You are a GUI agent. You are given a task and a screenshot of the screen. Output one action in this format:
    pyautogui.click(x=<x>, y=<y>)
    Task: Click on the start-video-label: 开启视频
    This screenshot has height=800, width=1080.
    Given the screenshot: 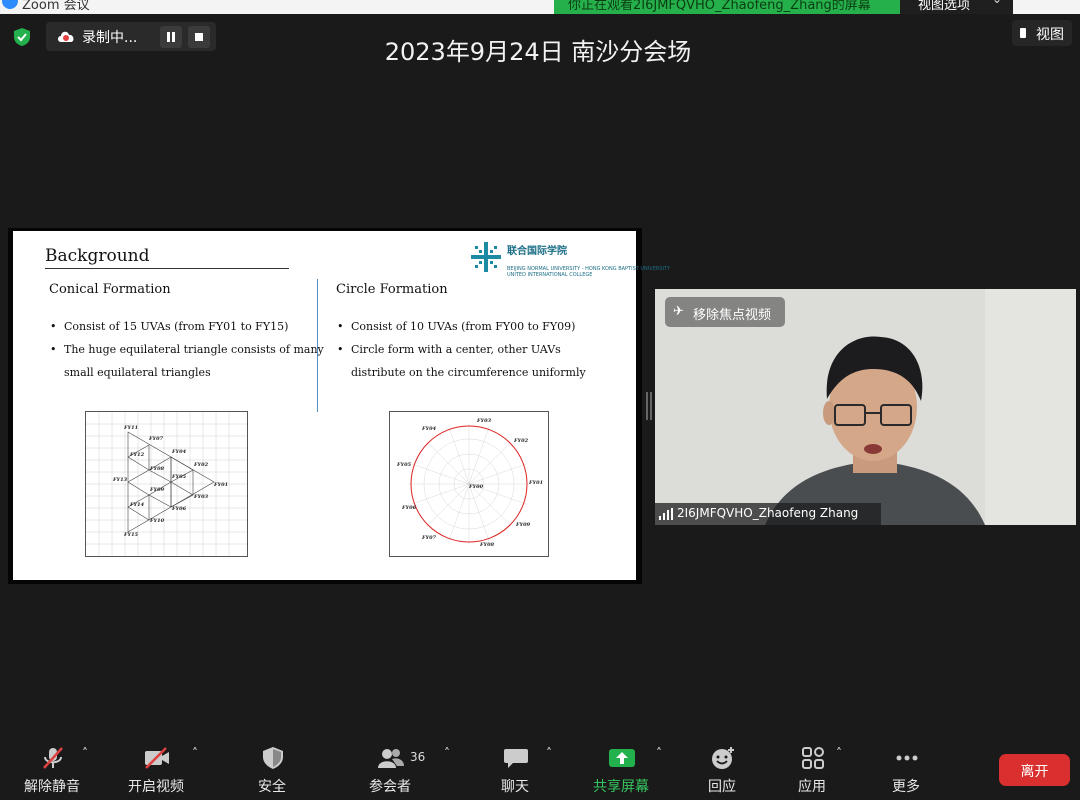 What is the action you would take?
    pyautogui.click(x=156, y=787)
    